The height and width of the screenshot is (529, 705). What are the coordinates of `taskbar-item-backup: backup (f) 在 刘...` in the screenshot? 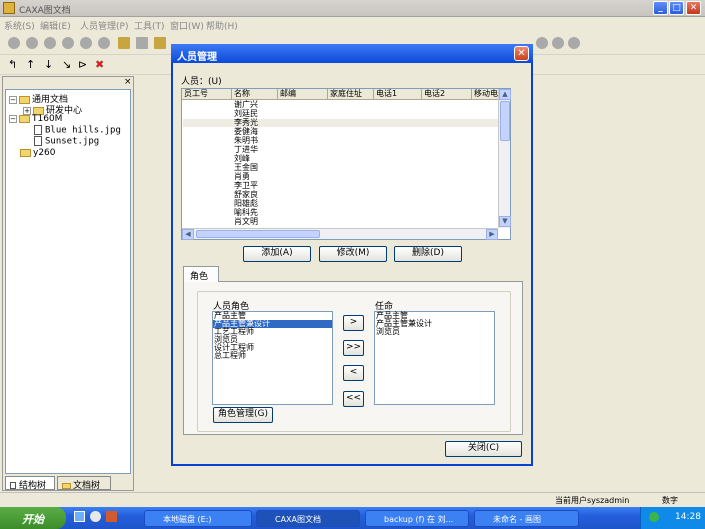 It's located at (417, 518).